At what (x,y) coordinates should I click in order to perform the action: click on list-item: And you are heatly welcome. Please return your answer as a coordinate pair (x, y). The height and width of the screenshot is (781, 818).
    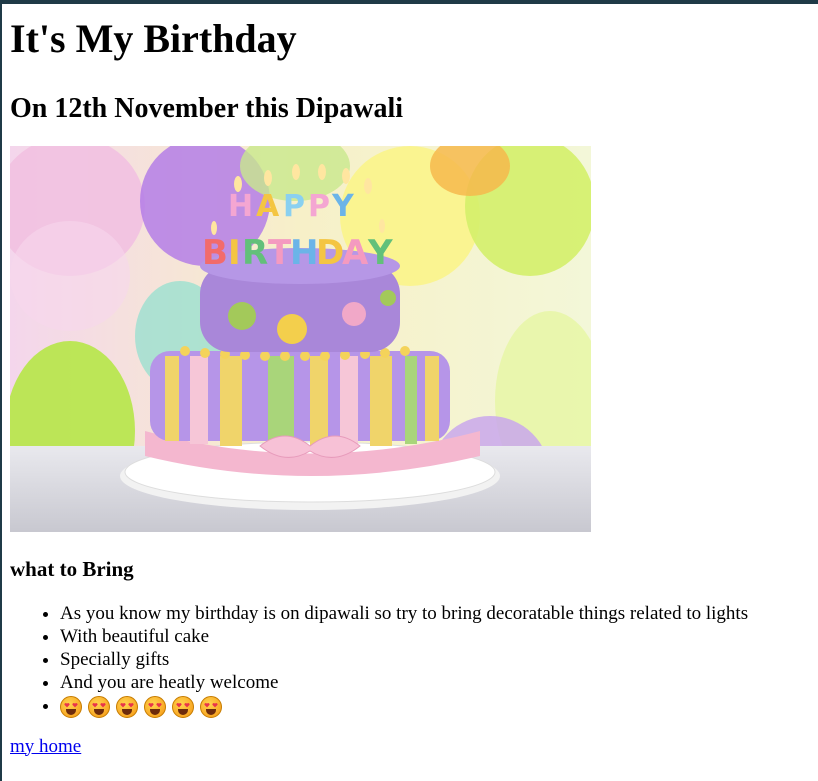
    Looking at the image, I should click on (435, 682).